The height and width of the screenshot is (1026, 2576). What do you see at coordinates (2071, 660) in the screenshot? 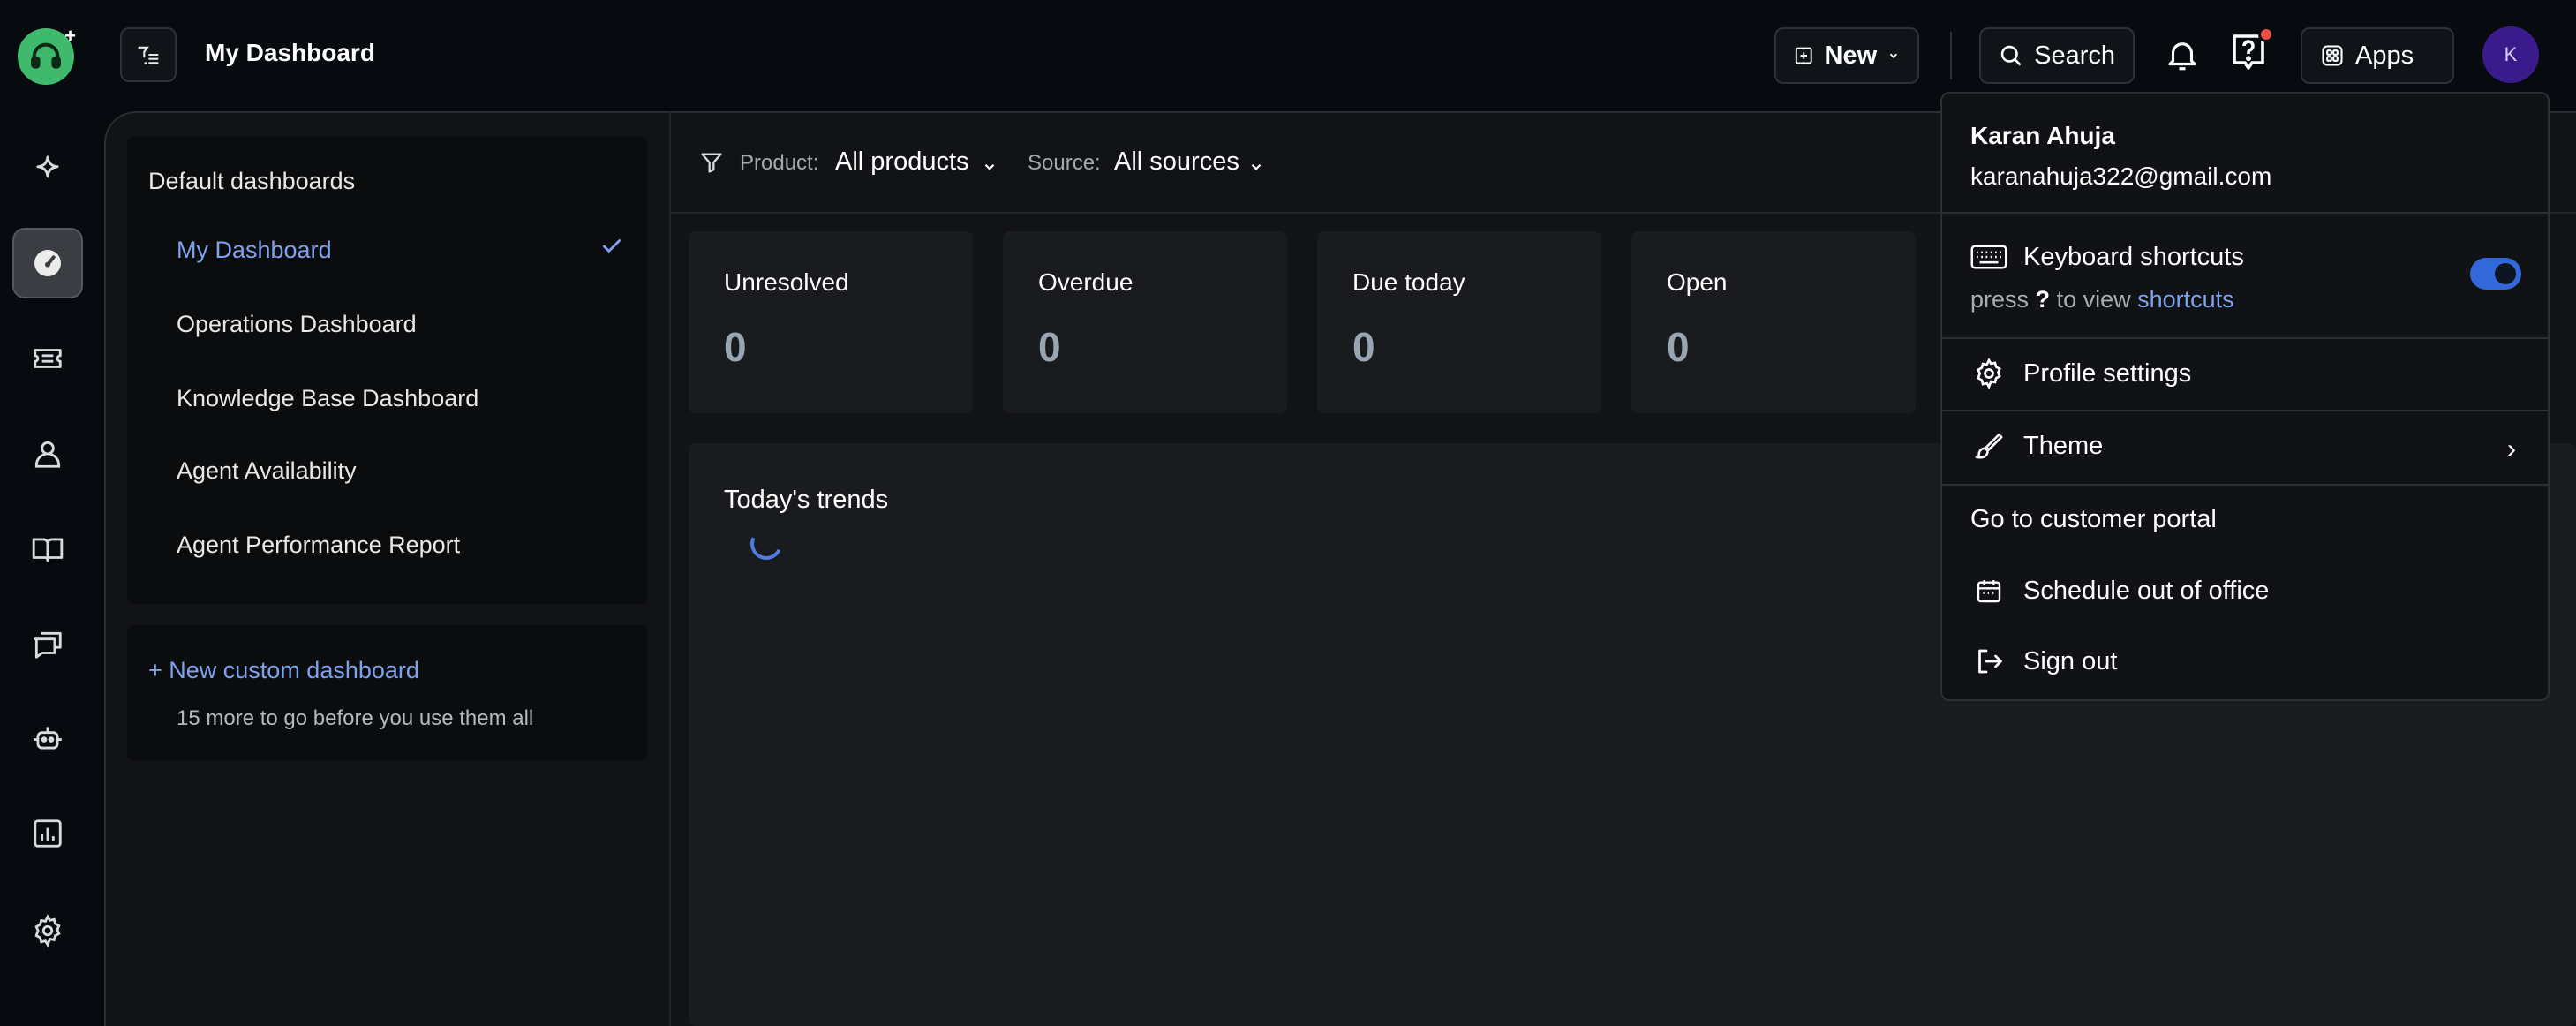
I see `sign-out-label: Sign out` at bounding box center [2071, 660].